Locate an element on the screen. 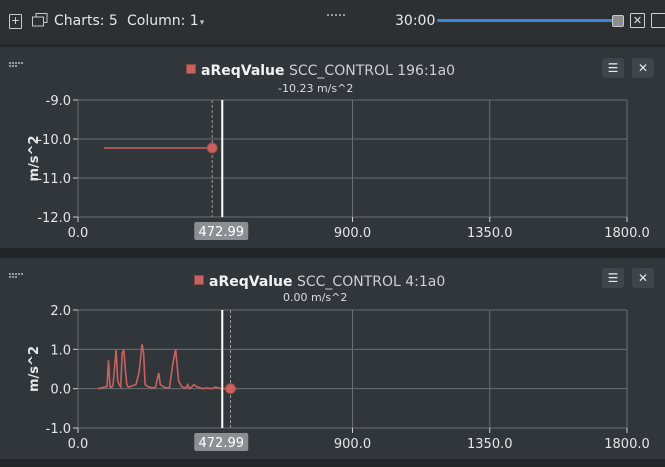 The image size is (665, 467). y-tick-label: -12.0 is located at coordinates (54, 218).